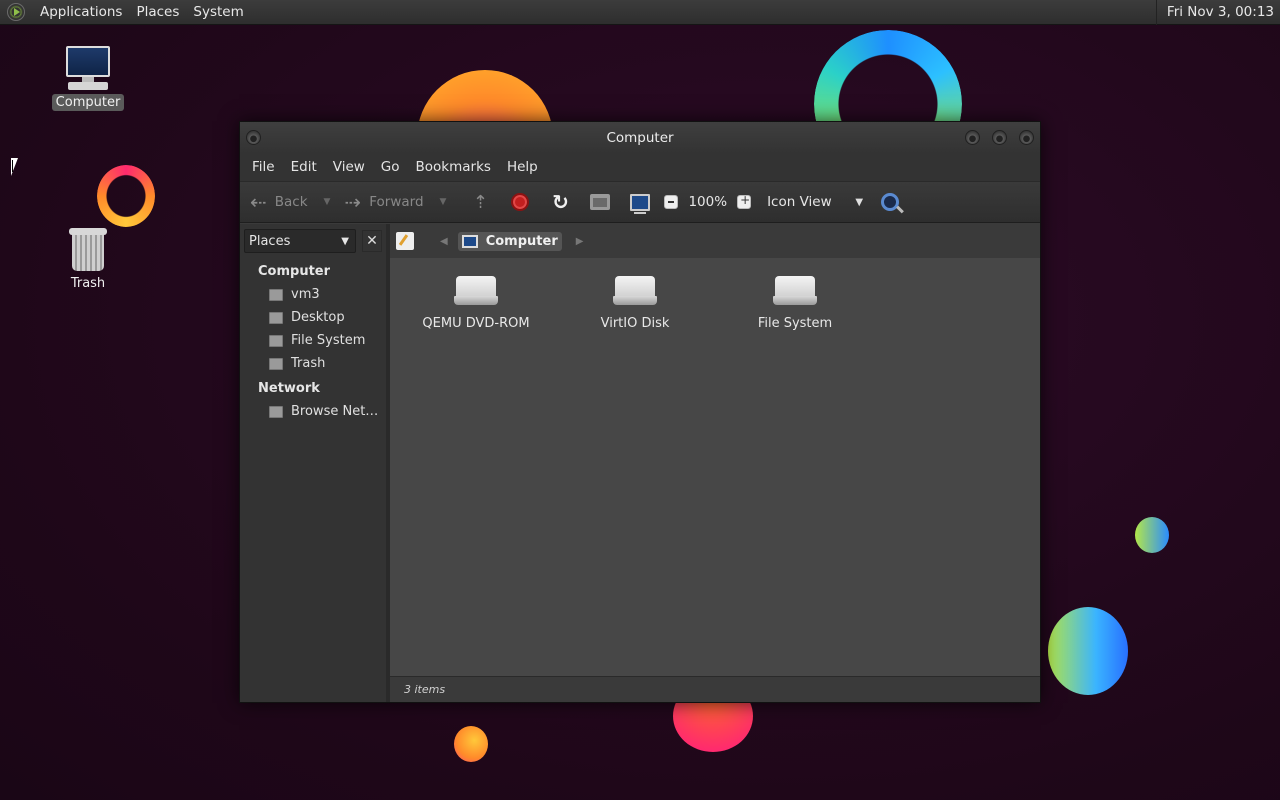  What do you see at coordinates (1026, 137) in the screenshot?
I see `close-button` at bounding box center [1026, 137].